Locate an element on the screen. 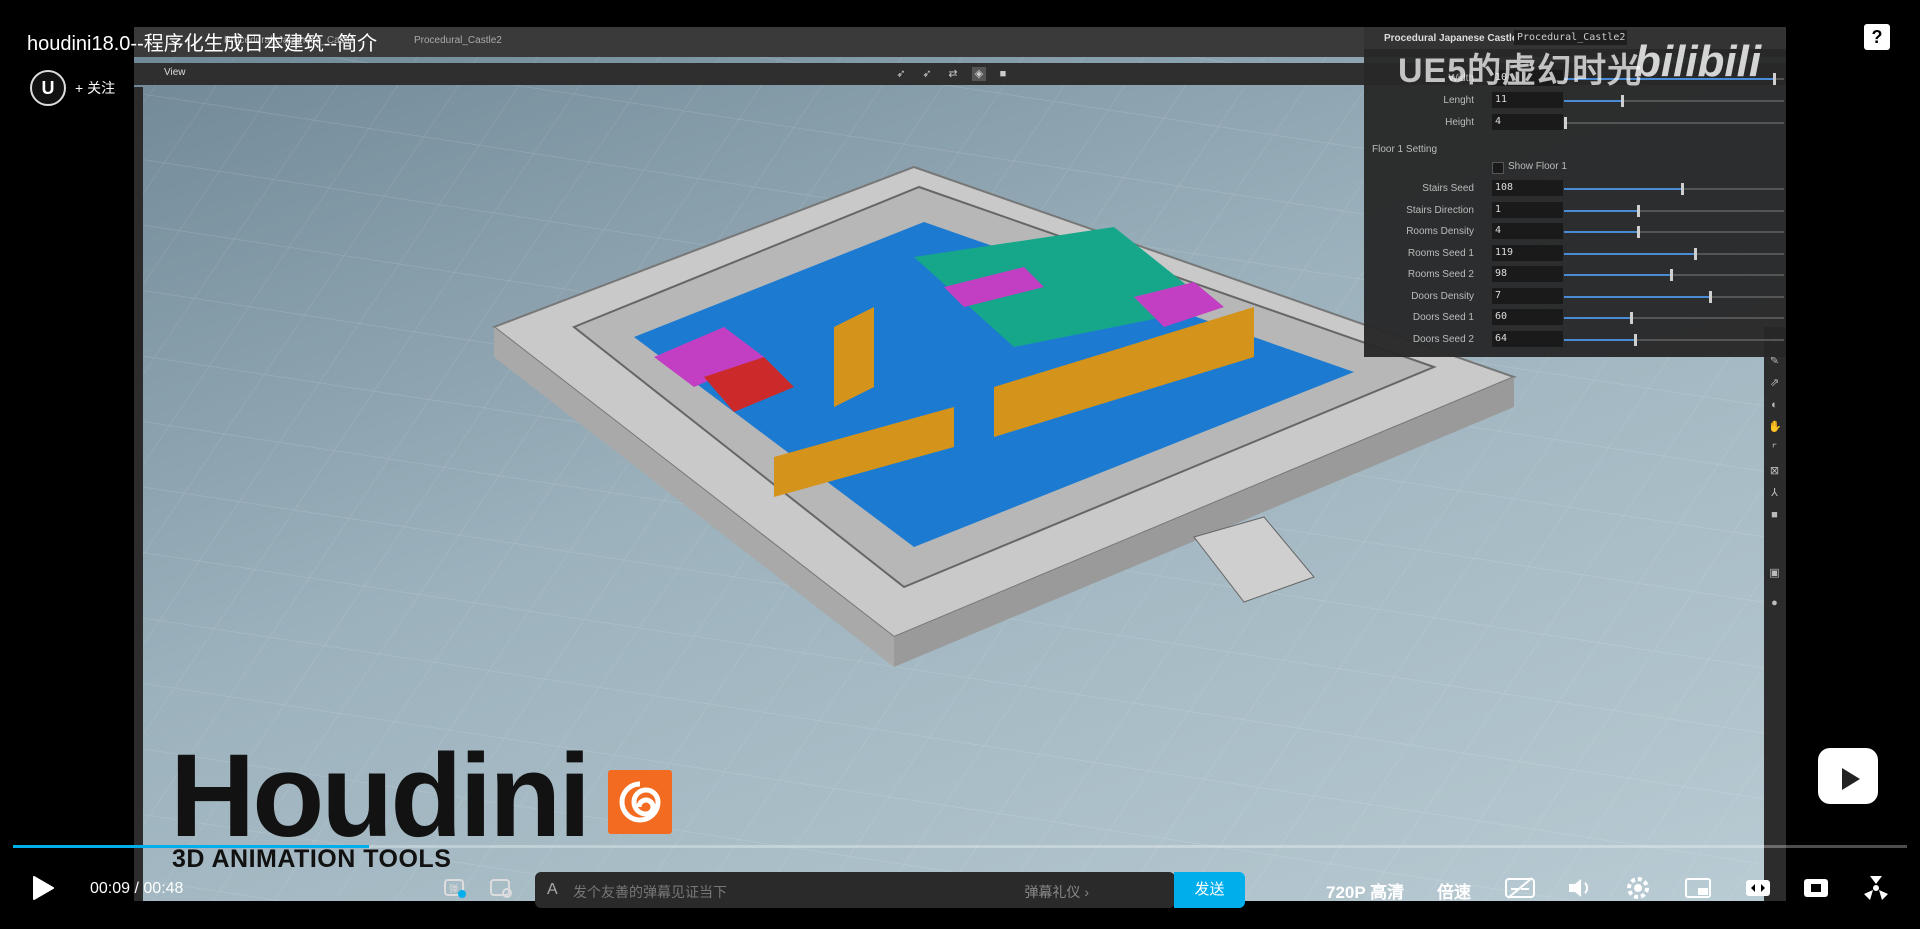 The image size is (1920, 929). hand-icon: ✋ is located at coordinates (1775, 427).